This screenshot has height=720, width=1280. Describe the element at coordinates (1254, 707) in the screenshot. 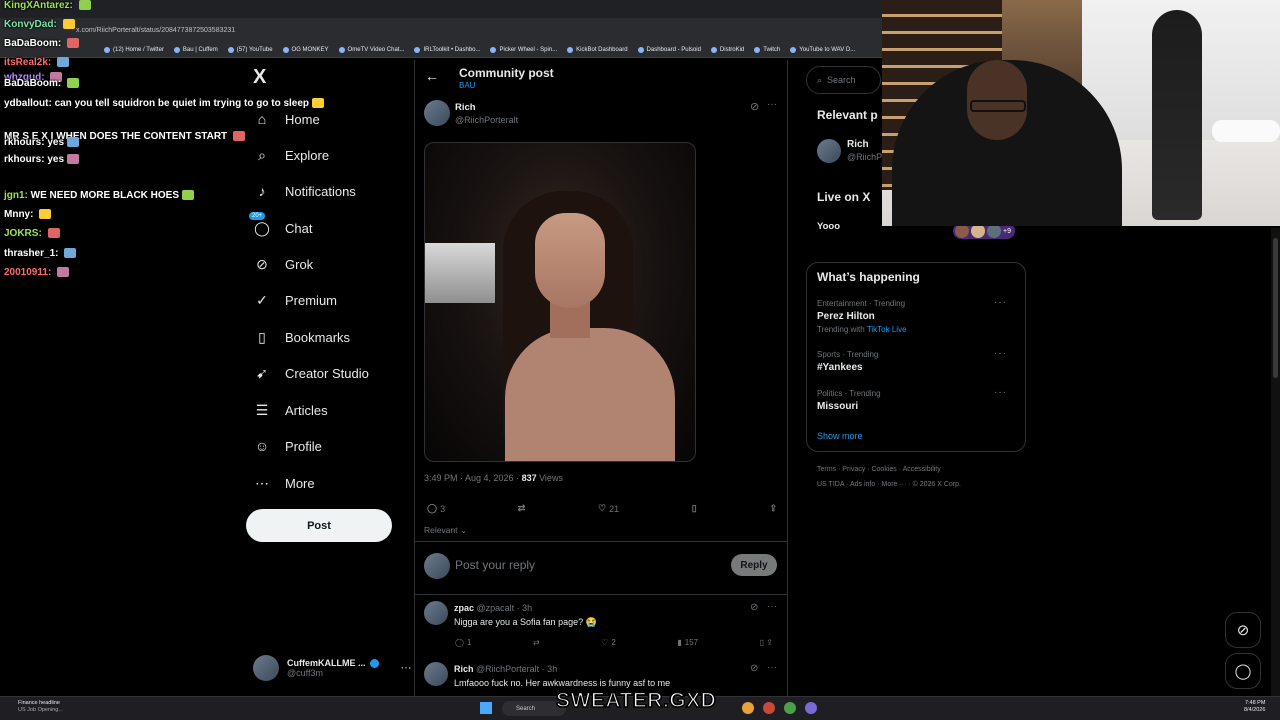

I see `system-clock: 7:48 PM 8/4/2026` at that location.